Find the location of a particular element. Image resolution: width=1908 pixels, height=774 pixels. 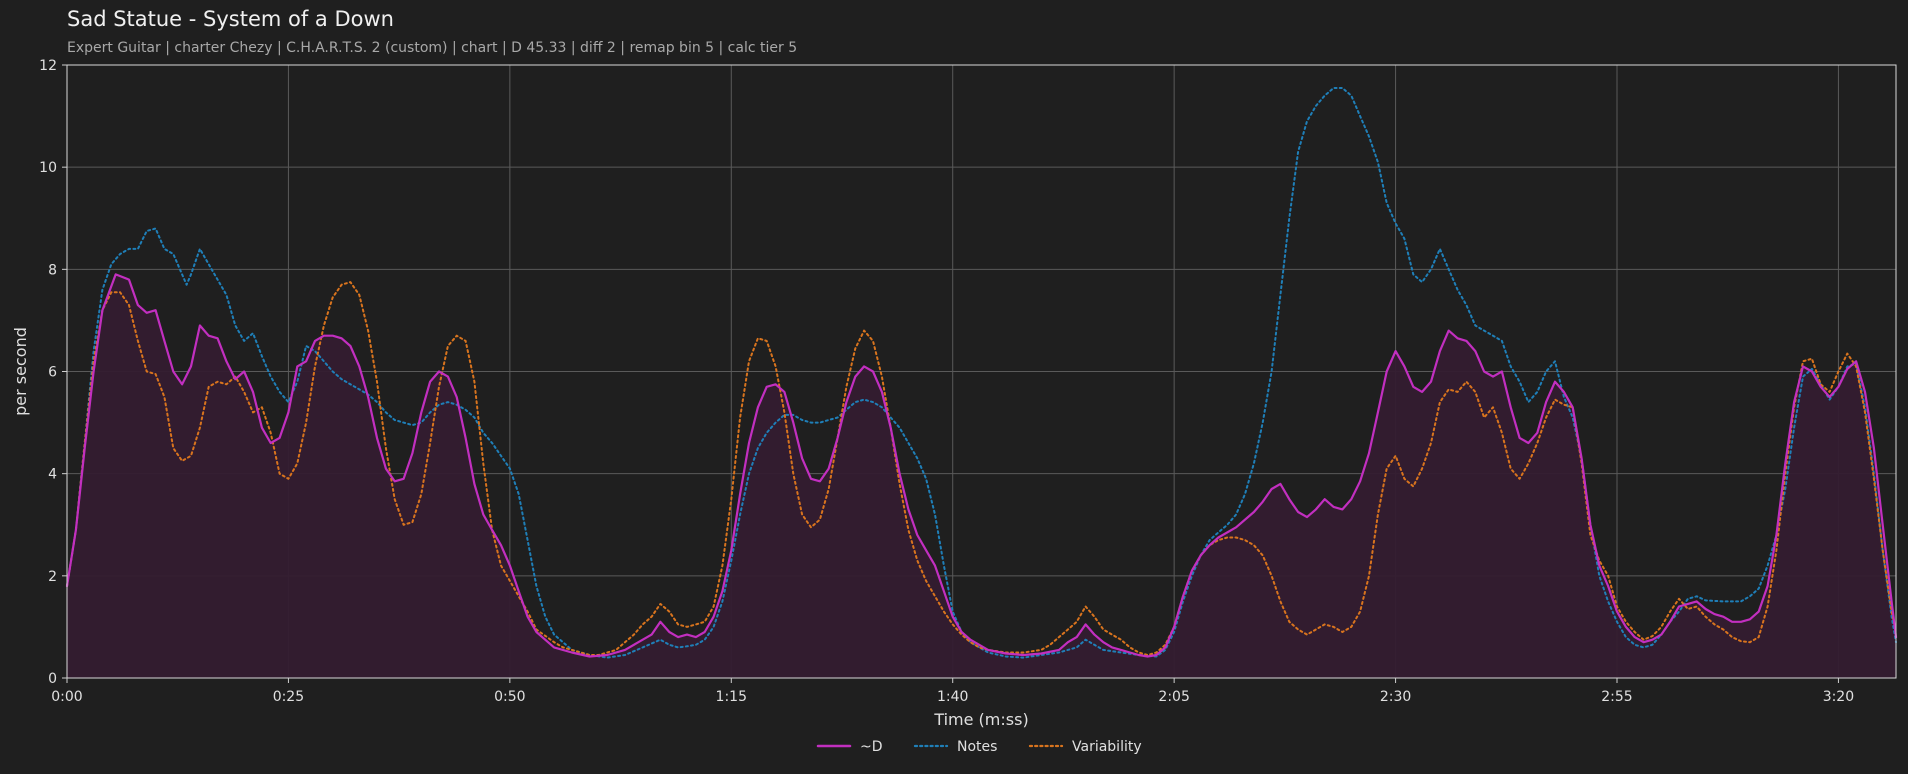

legend-label: ~D is located at coordinates (871, 747).